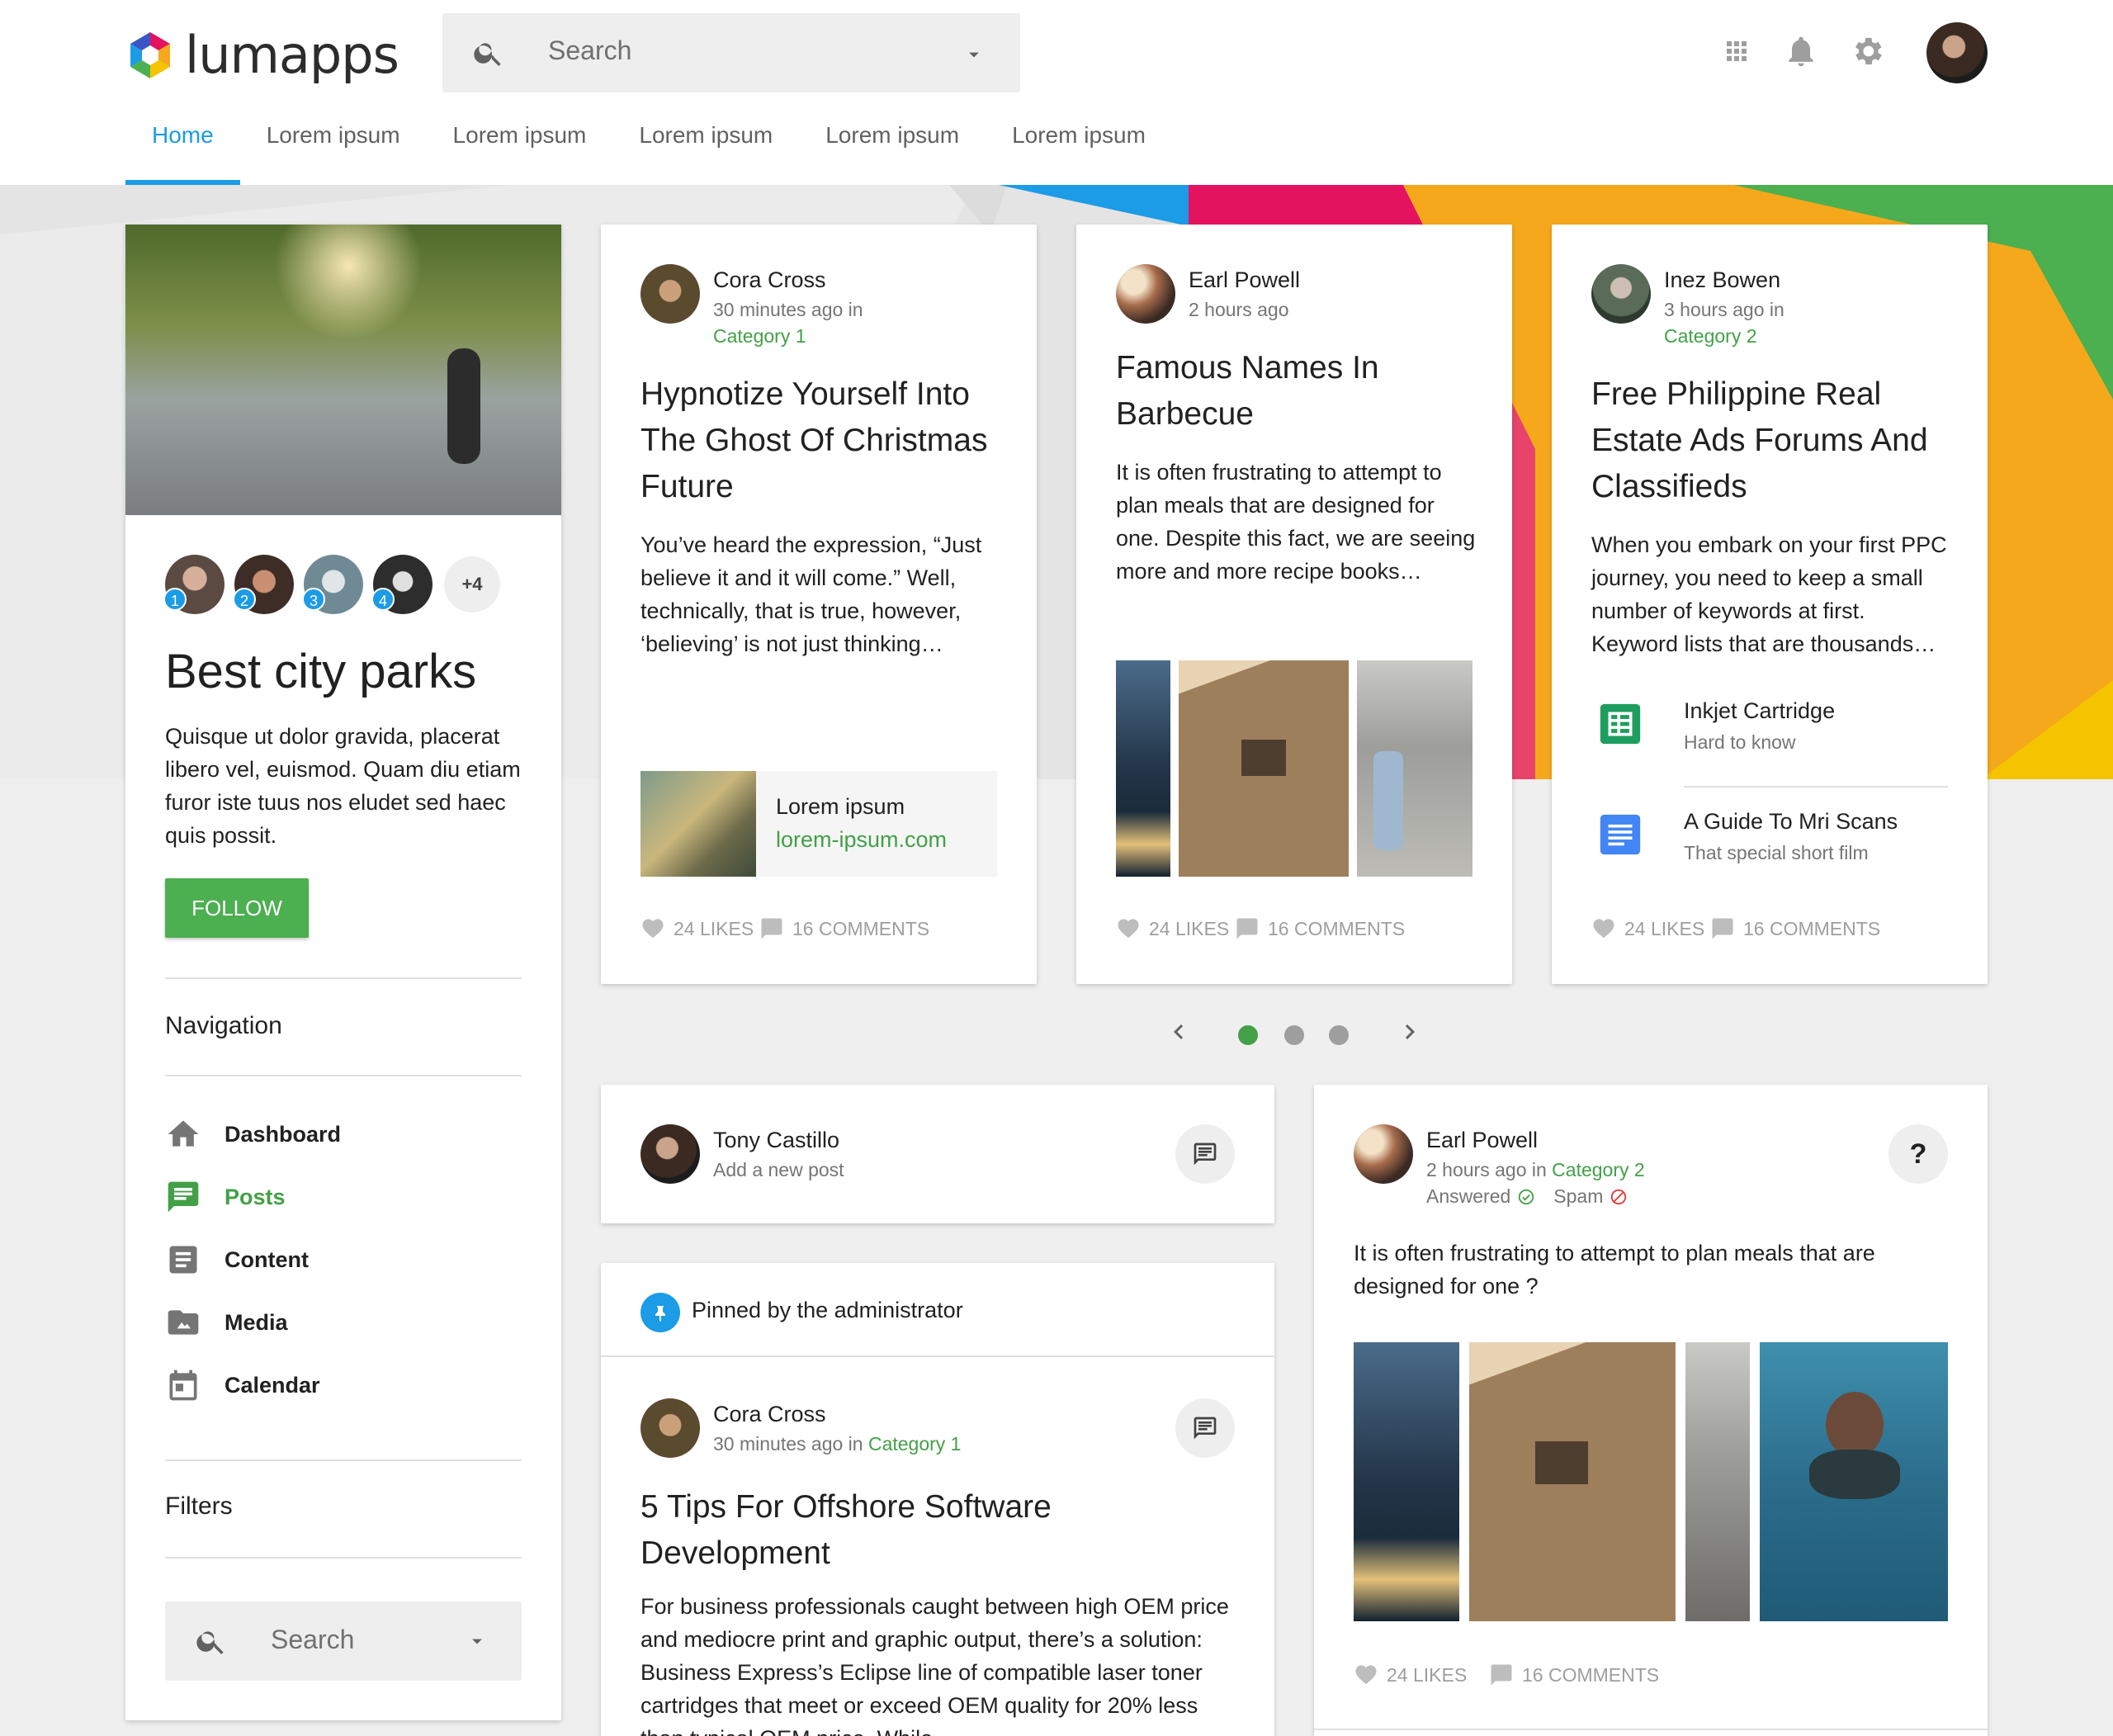 The height and width of the screenshot is (1736, 2113). Describe the element at coordinates (1957, 53) in the screenshot. I see `user-avatar` at that location.